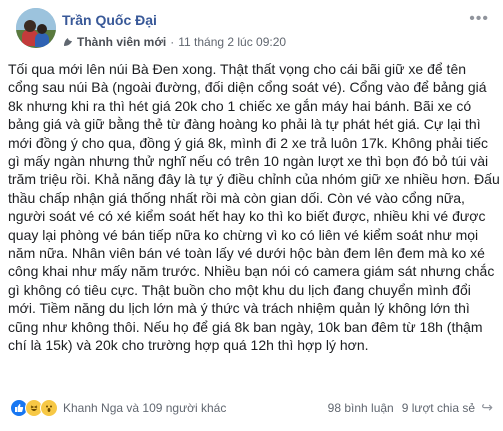  What do you see at coordinates (232, 42) in the screenshot?
I see `post-timestamp: 11 tháng 2 lúc 09:20` at bounding box center [232, 42].